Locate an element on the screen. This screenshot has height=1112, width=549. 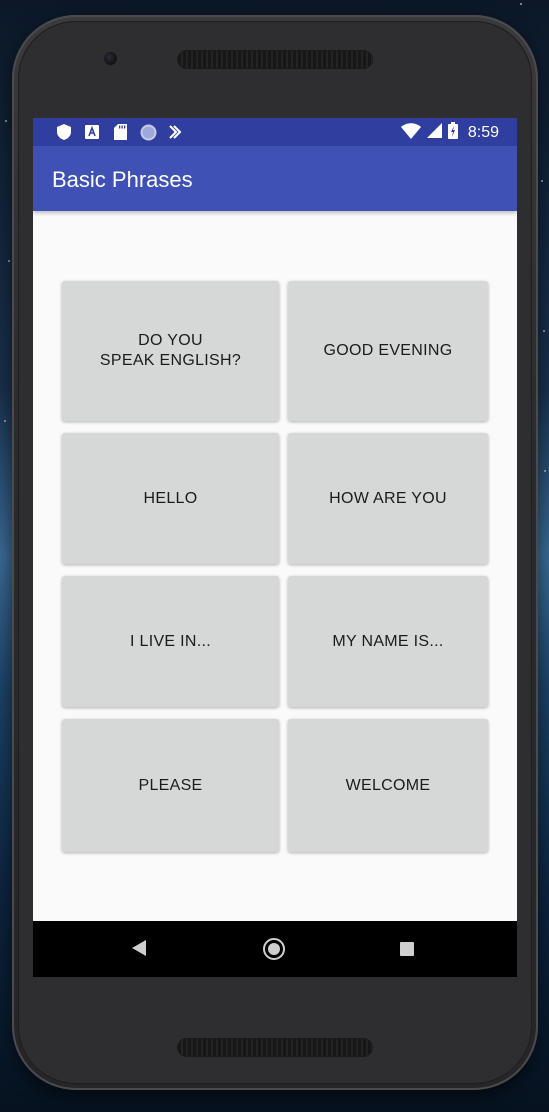
phrase-button-welcome: WELCOME is located at coordinates (388, 785).